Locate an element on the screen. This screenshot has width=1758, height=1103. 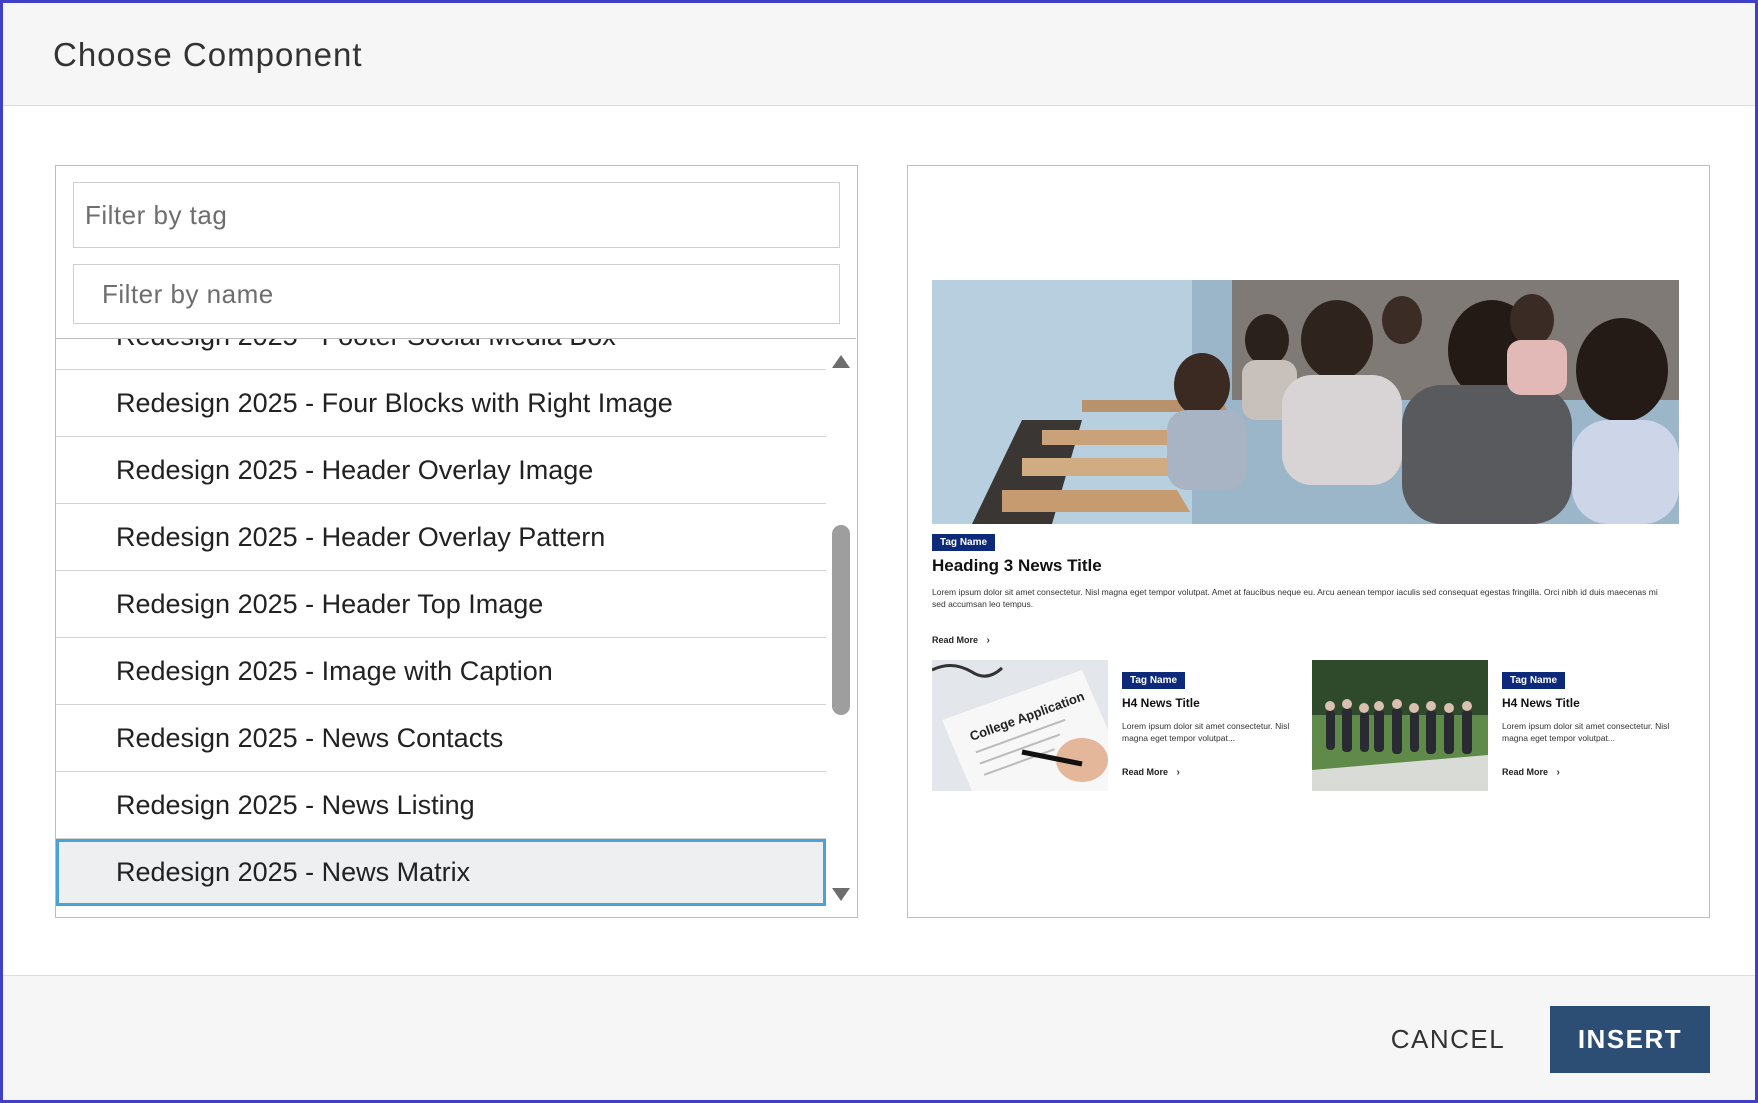
scroll-up-arrow-icon is located at coordinates (841, 361).